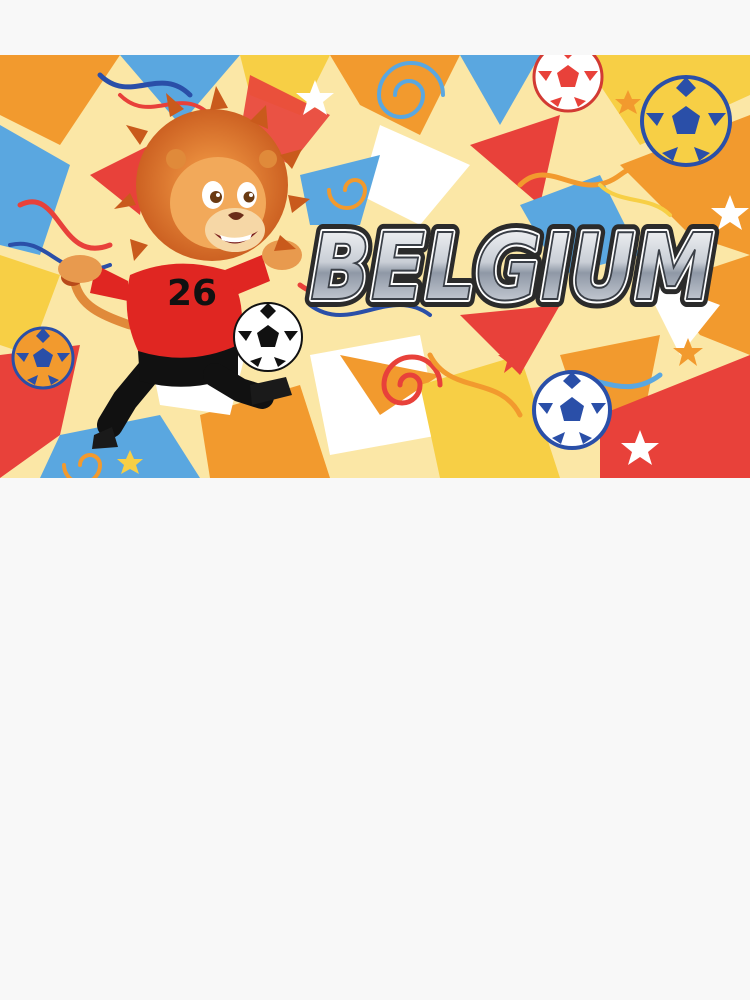 Image resolution: width=750 pixels, height=1000 pixels. What do you see at coordinates (192, 293) in the screenshot?
I see `jersey-number: 26` at bounding box center [192, 293].